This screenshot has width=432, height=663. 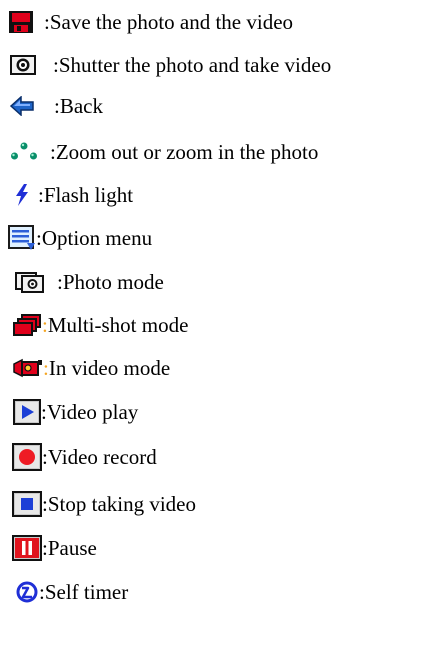 I want to click on legend-item-save: : Save the photo and the video, so click(x=150, y=22).